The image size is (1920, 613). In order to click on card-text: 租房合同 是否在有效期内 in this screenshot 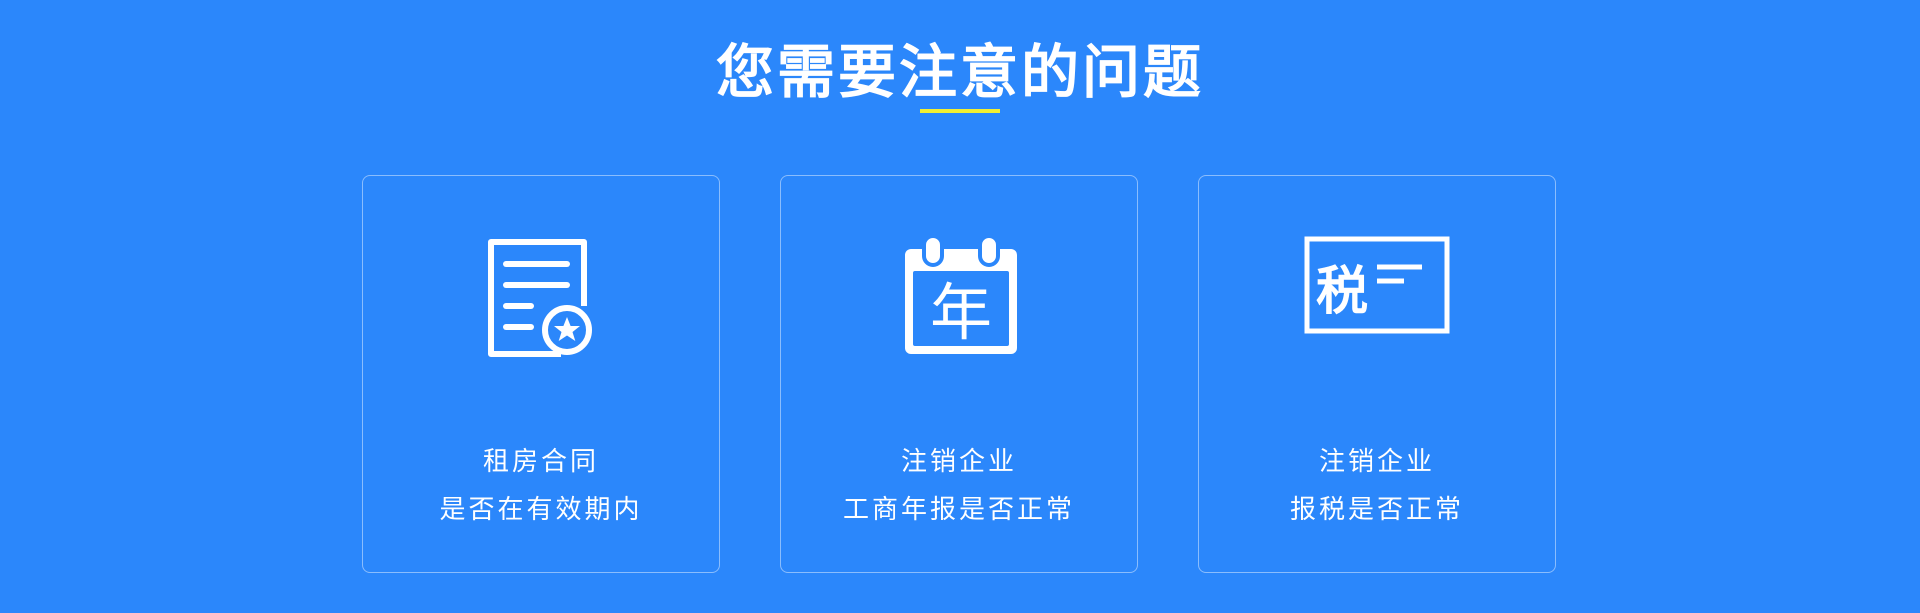, I will do `click(541, 486)`.